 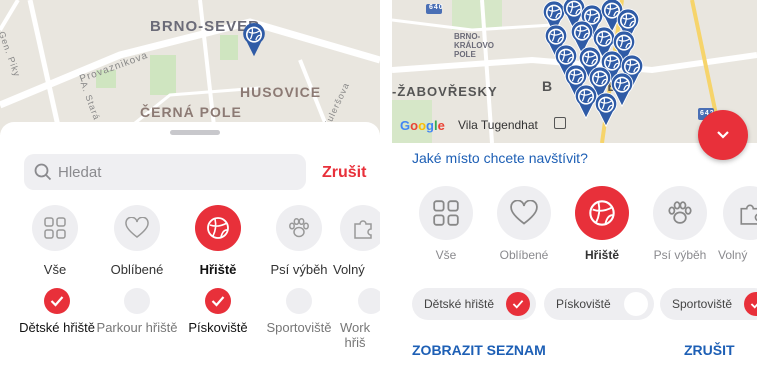 What do you see at coordinates (500, 158) in the screenshot?
I see `question-text: Jaké místo chcete navštívit?` at bounding box center [500, 158].